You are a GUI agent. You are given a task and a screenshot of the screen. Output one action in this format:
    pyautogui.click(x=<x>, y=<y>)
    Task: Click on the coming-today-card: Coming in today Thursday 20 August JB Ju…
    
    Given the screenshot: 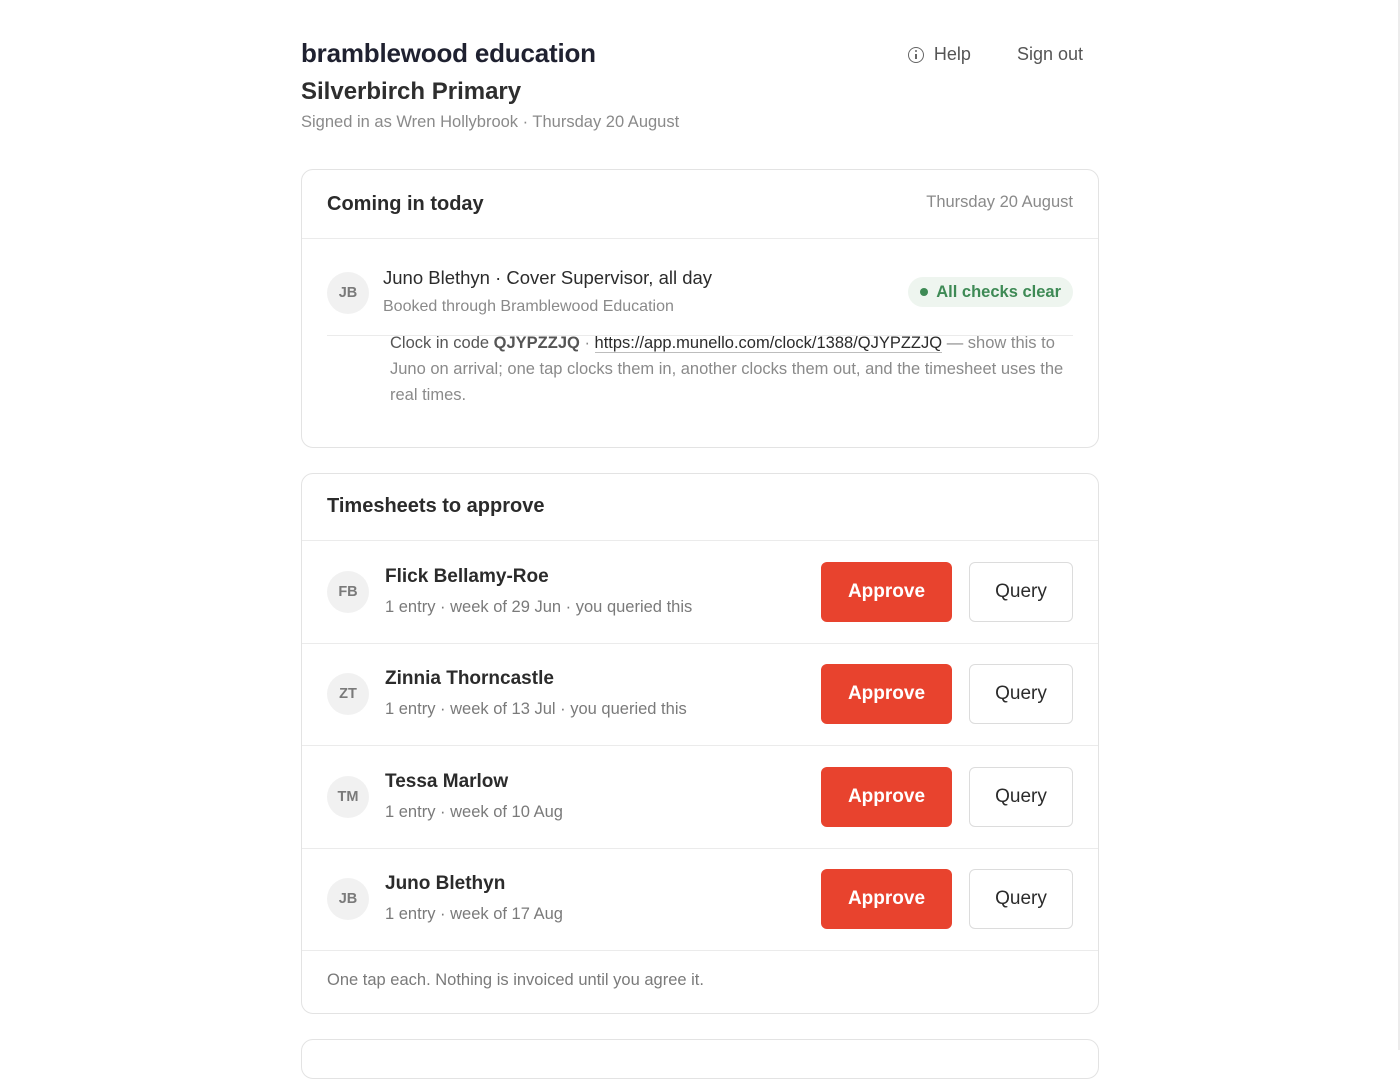 What is the action you would take?
    pyautogui.click(x=700, y=308)
    